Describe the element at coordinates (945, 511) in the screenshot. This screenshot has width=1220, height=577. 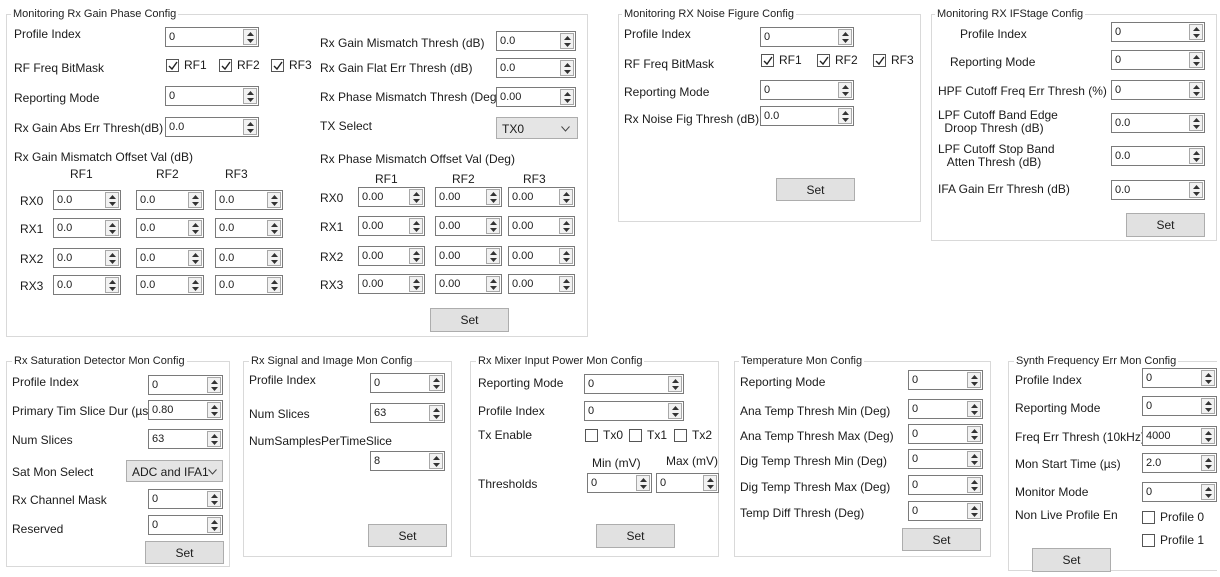
I see `temp-diff-spinner: 0` at that location.